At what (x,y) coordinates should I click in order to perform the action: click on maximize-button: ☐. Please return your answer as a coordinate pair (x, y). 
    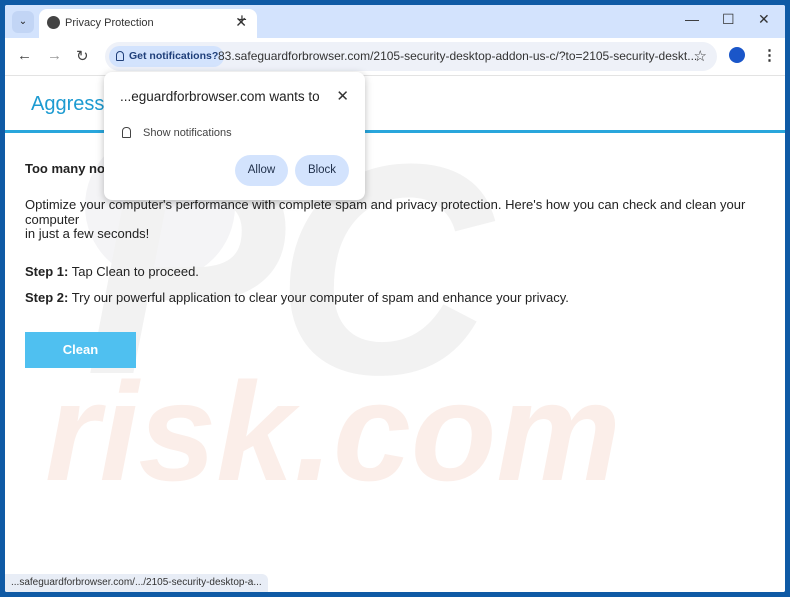
    Looking at the image, I should click on (728, 19).